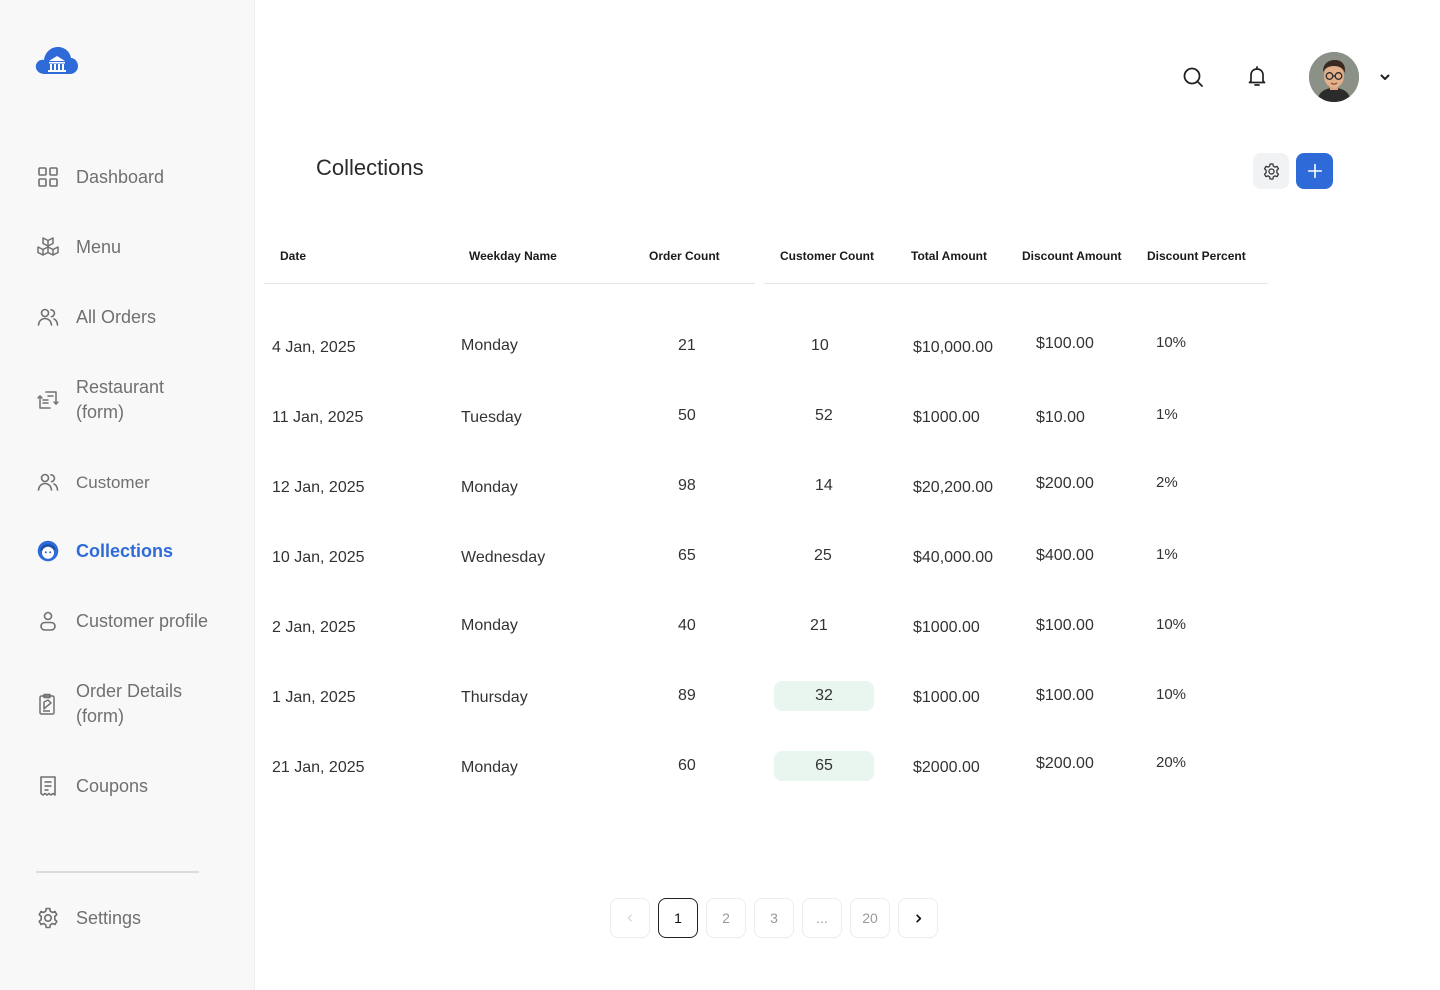  I want to click on cell-total-amount: $10,000.00, so click(953, 347).